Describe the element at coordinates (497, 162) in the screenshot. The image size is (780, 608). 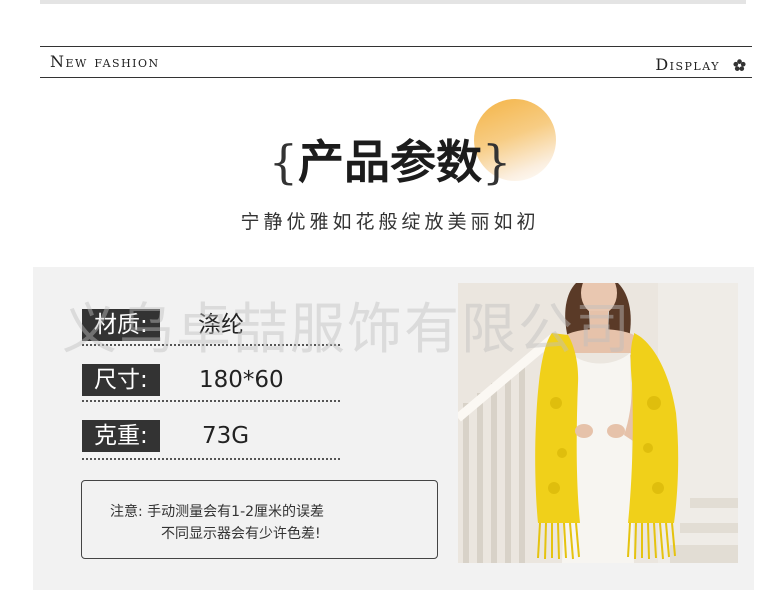
I see `title-brace-close: }` at that location.